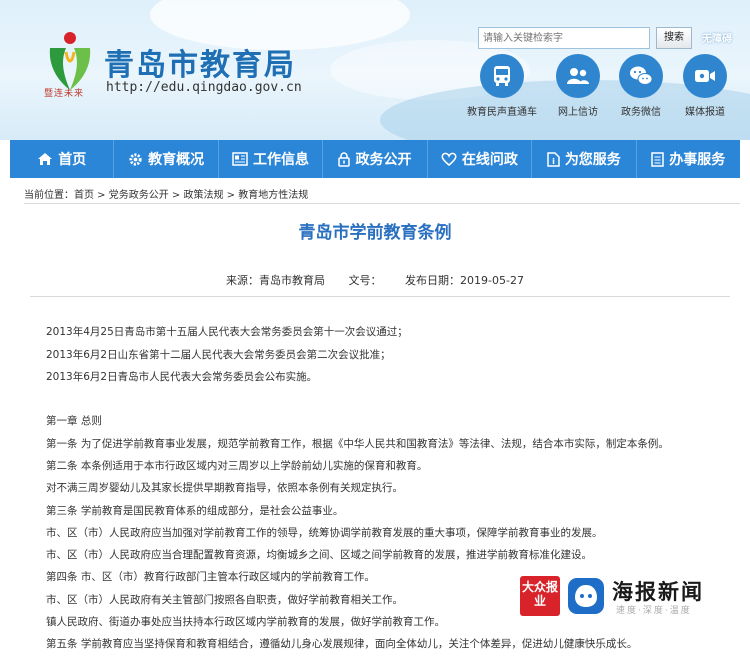 The height and width of the screenshot is (666, 750). I want to click on search-button: 搜索, so click(674, 38).